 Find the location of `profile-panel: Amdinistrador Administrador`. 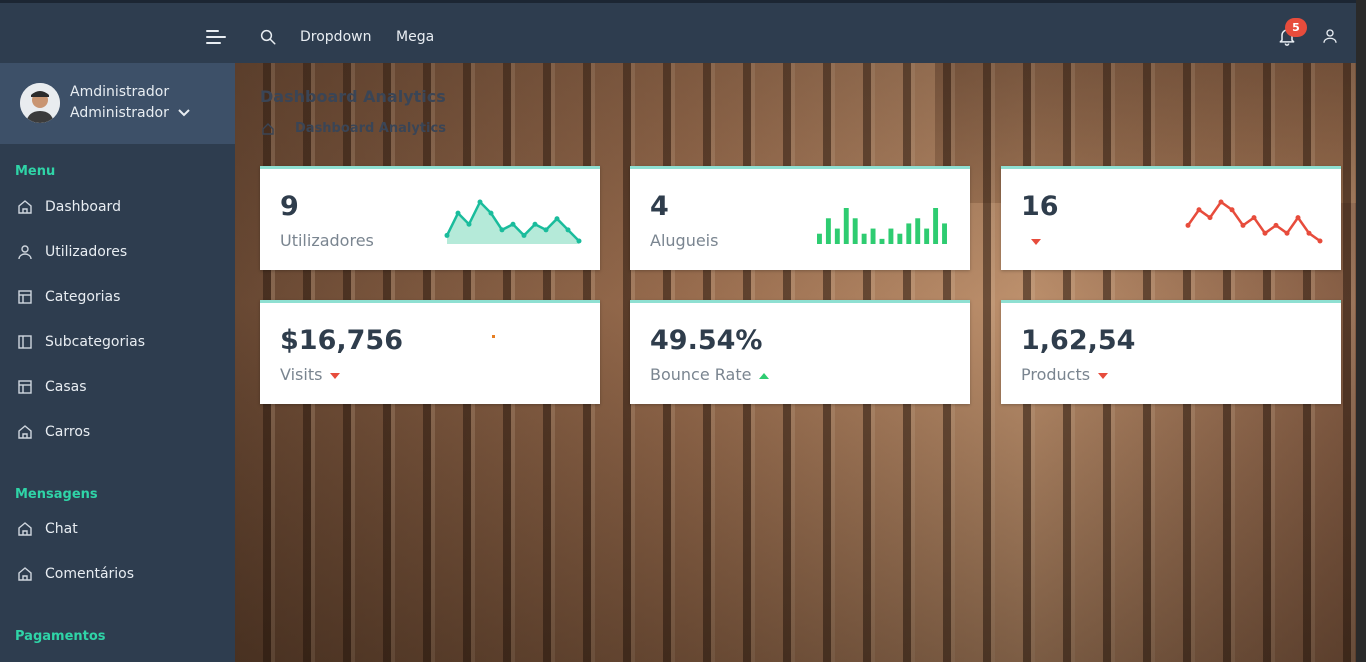

profile-panel: Amdinistrador Administrador is located at coordinates (117, 103).